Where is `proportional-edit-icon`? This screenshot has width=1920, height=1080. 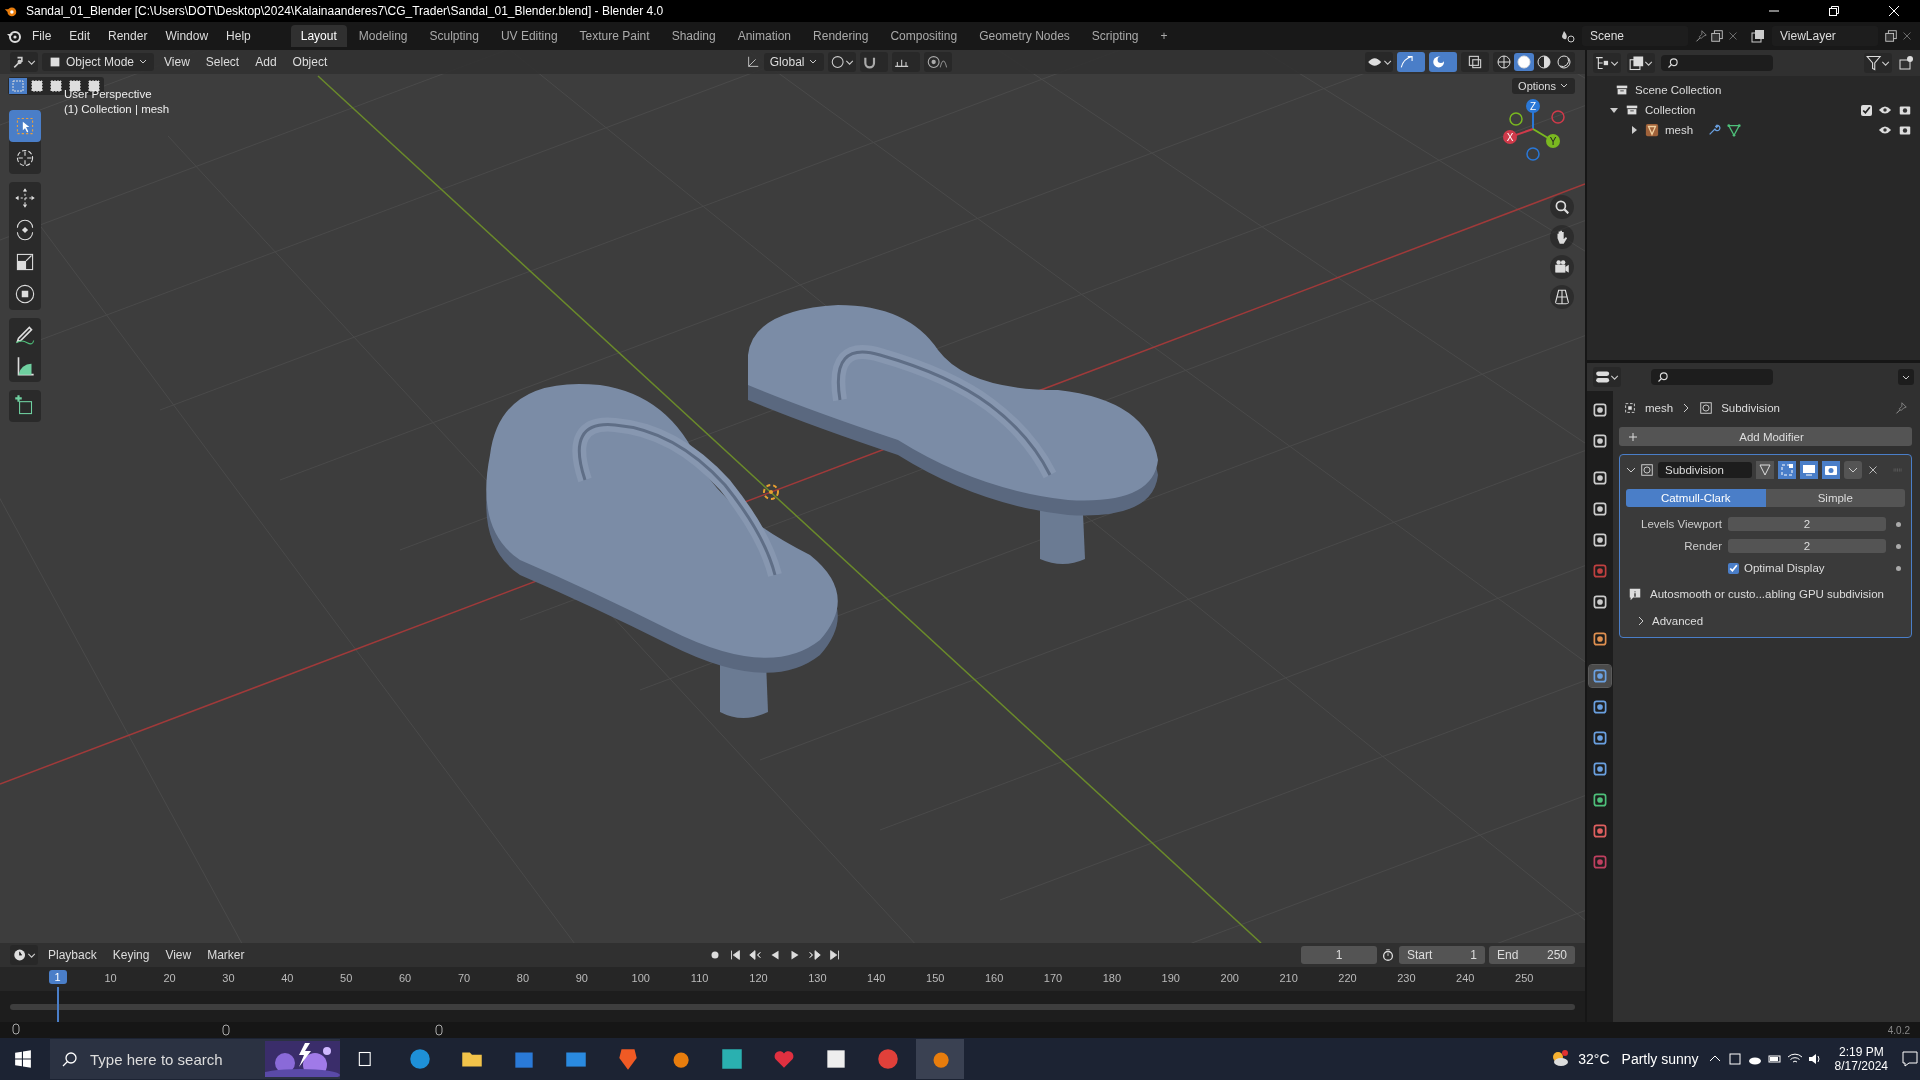 proportional-edit-icon is located at coordinates (938, 62).